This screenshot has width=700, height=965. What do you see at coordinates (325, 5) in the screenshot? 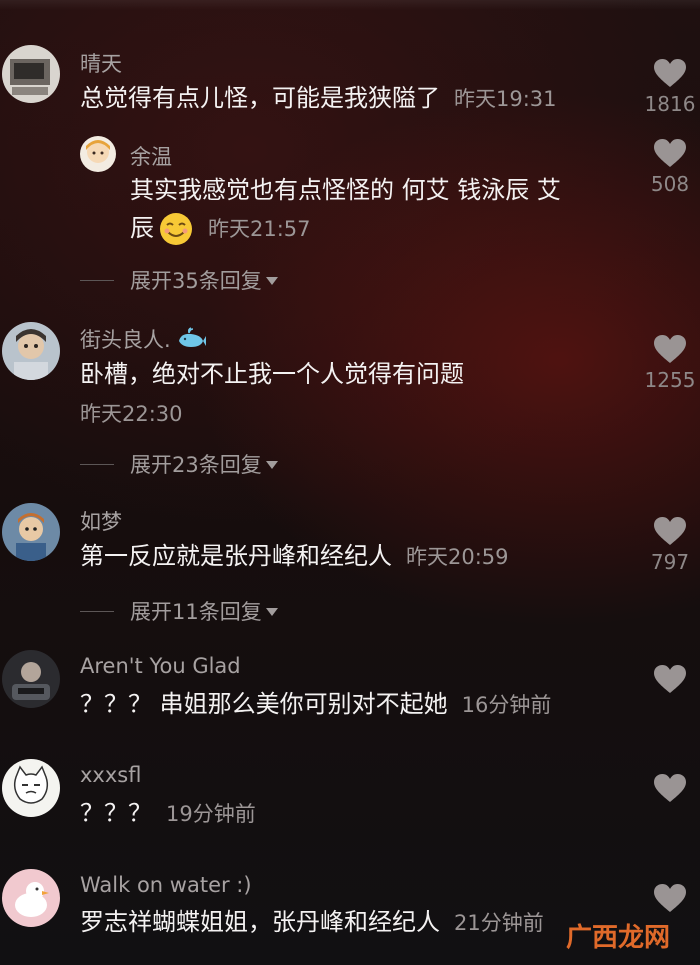
I see `cut-off-header: — —` at bounding box center [325, 5].